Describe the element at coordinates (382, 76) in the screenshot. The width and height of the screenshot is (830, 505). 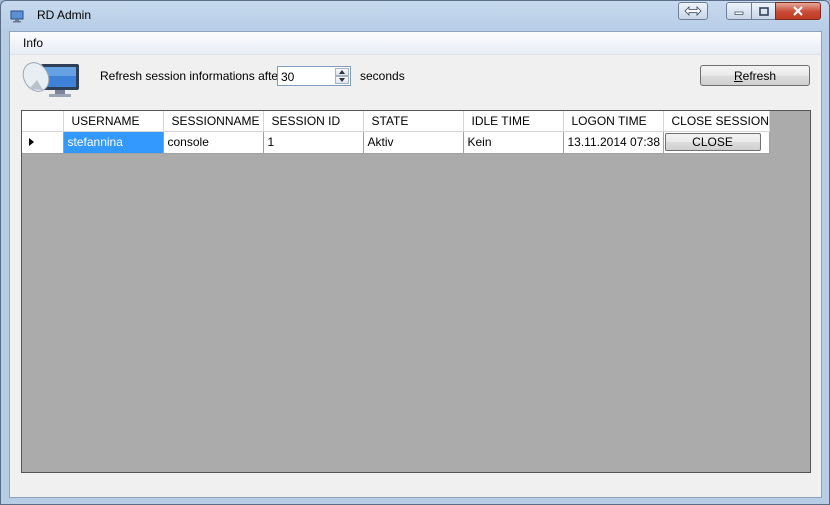
I see `interval-unit-label: seconds` at that location.